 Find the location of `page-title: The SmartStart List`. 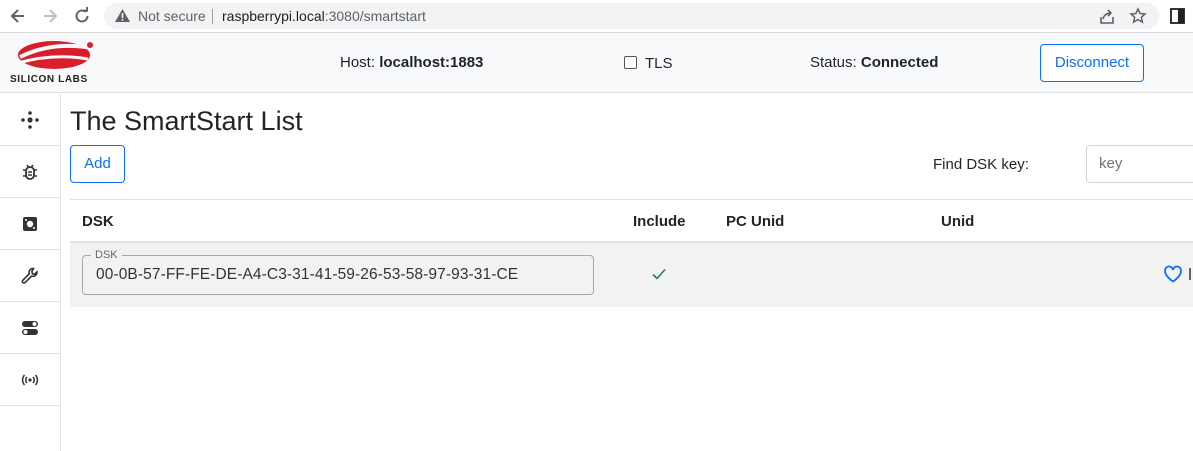

page-title: The SmartStart List is located at coordinates (186, 121).